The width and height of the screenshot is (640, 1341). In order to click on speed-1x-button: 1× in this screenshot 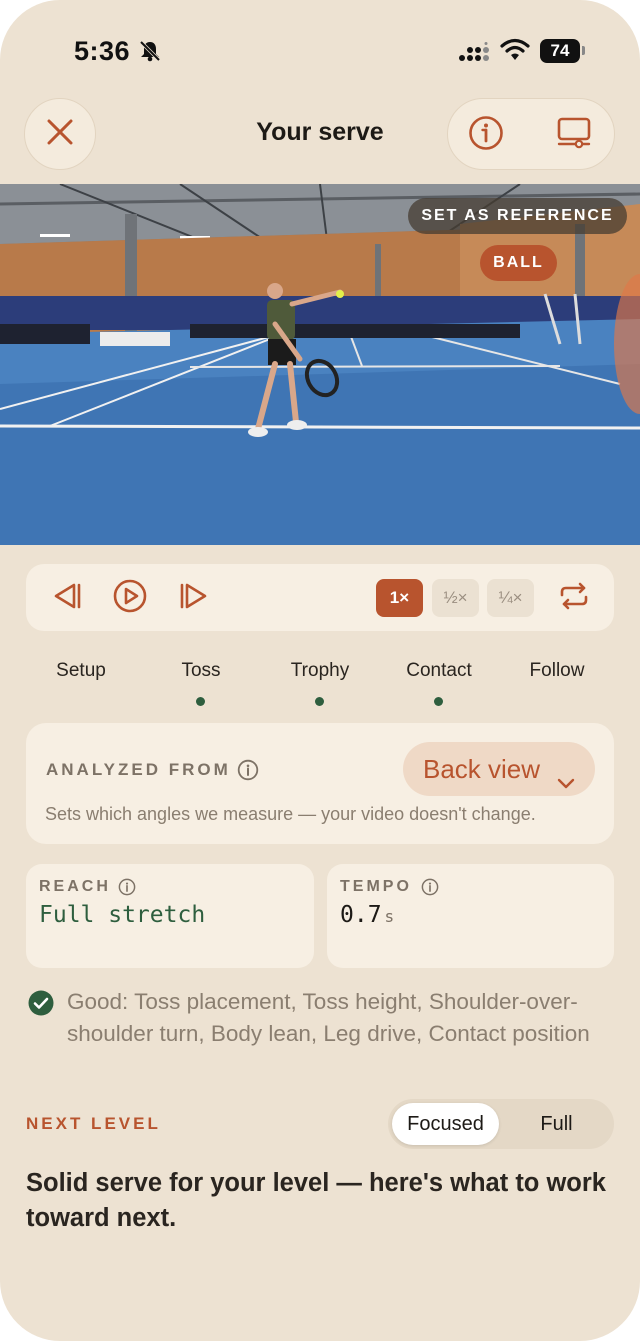, I will do `click(399, 598)`.